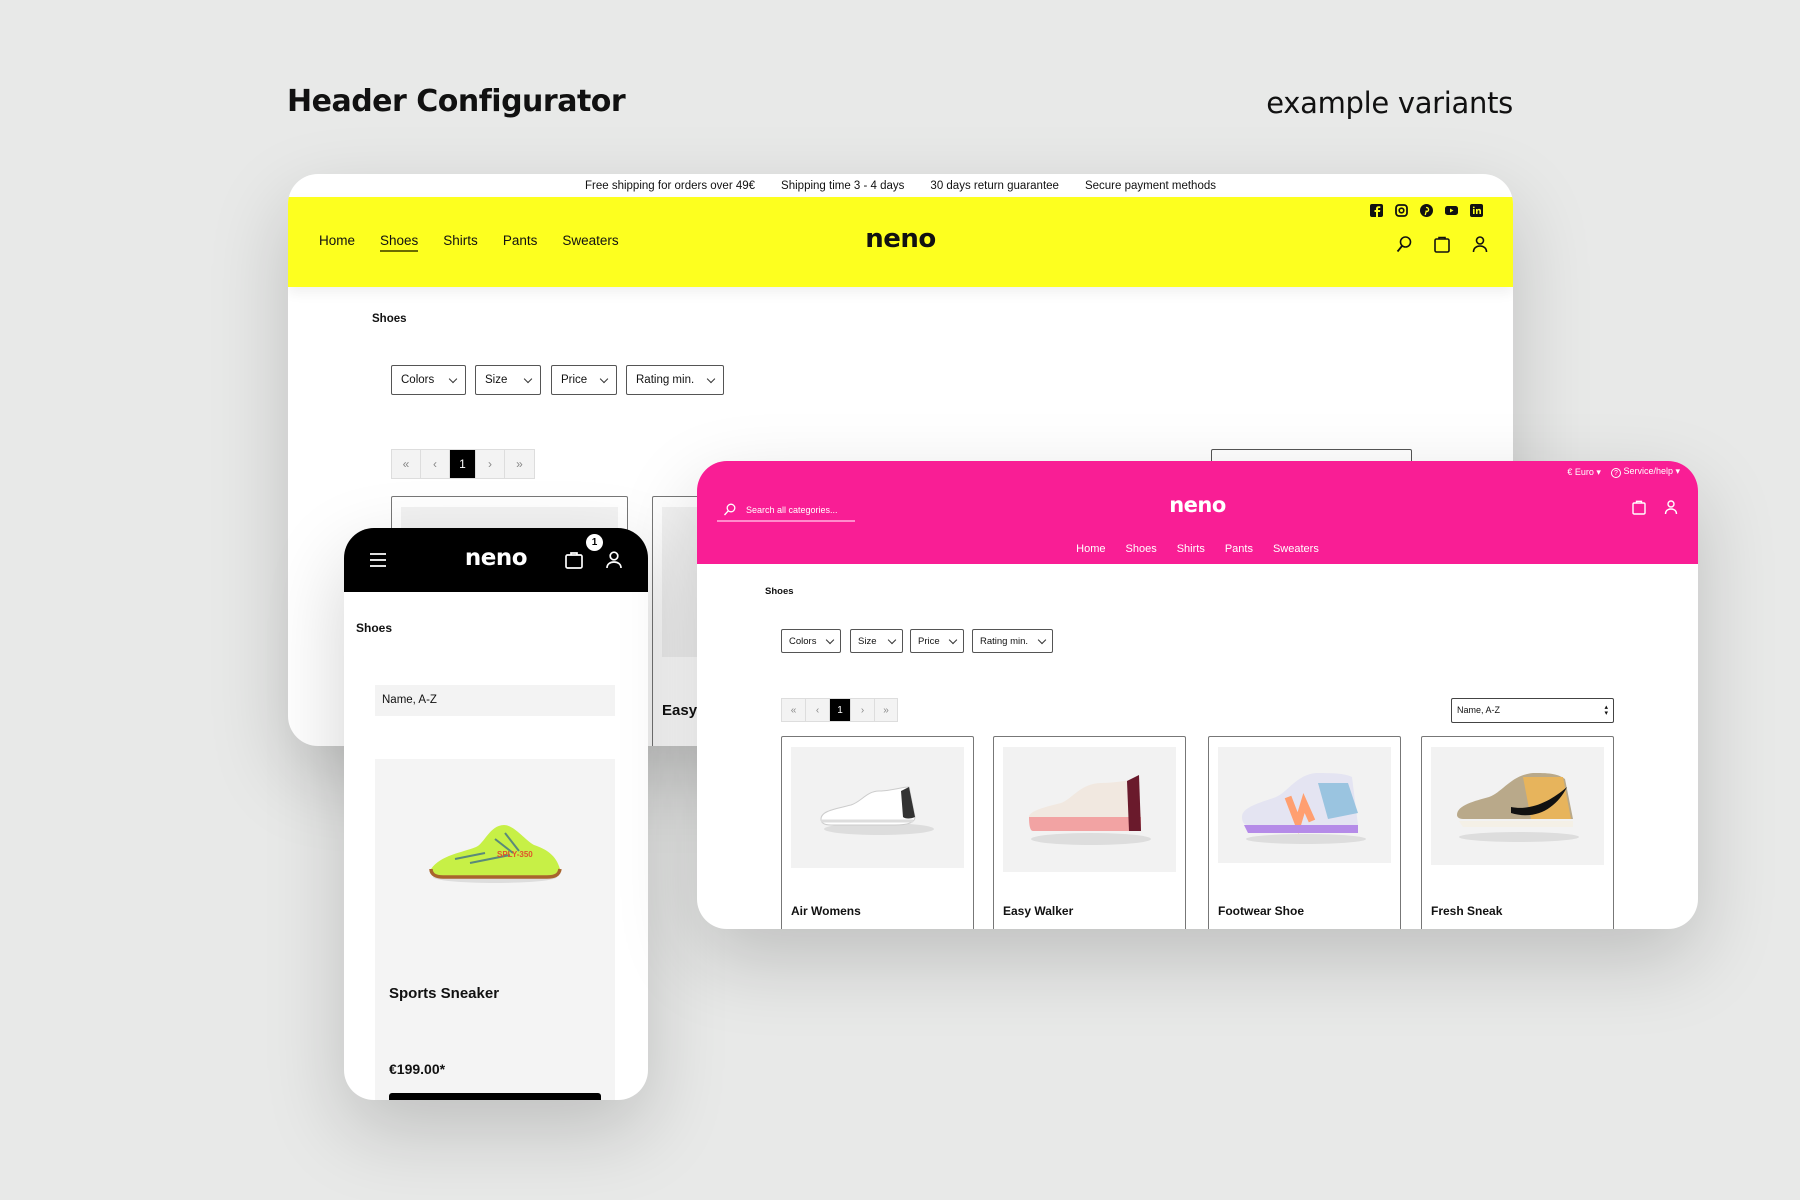  Describe the element at coordinates (495, 1096) in the screenshot. I see `add-to-cart-button` at that location.